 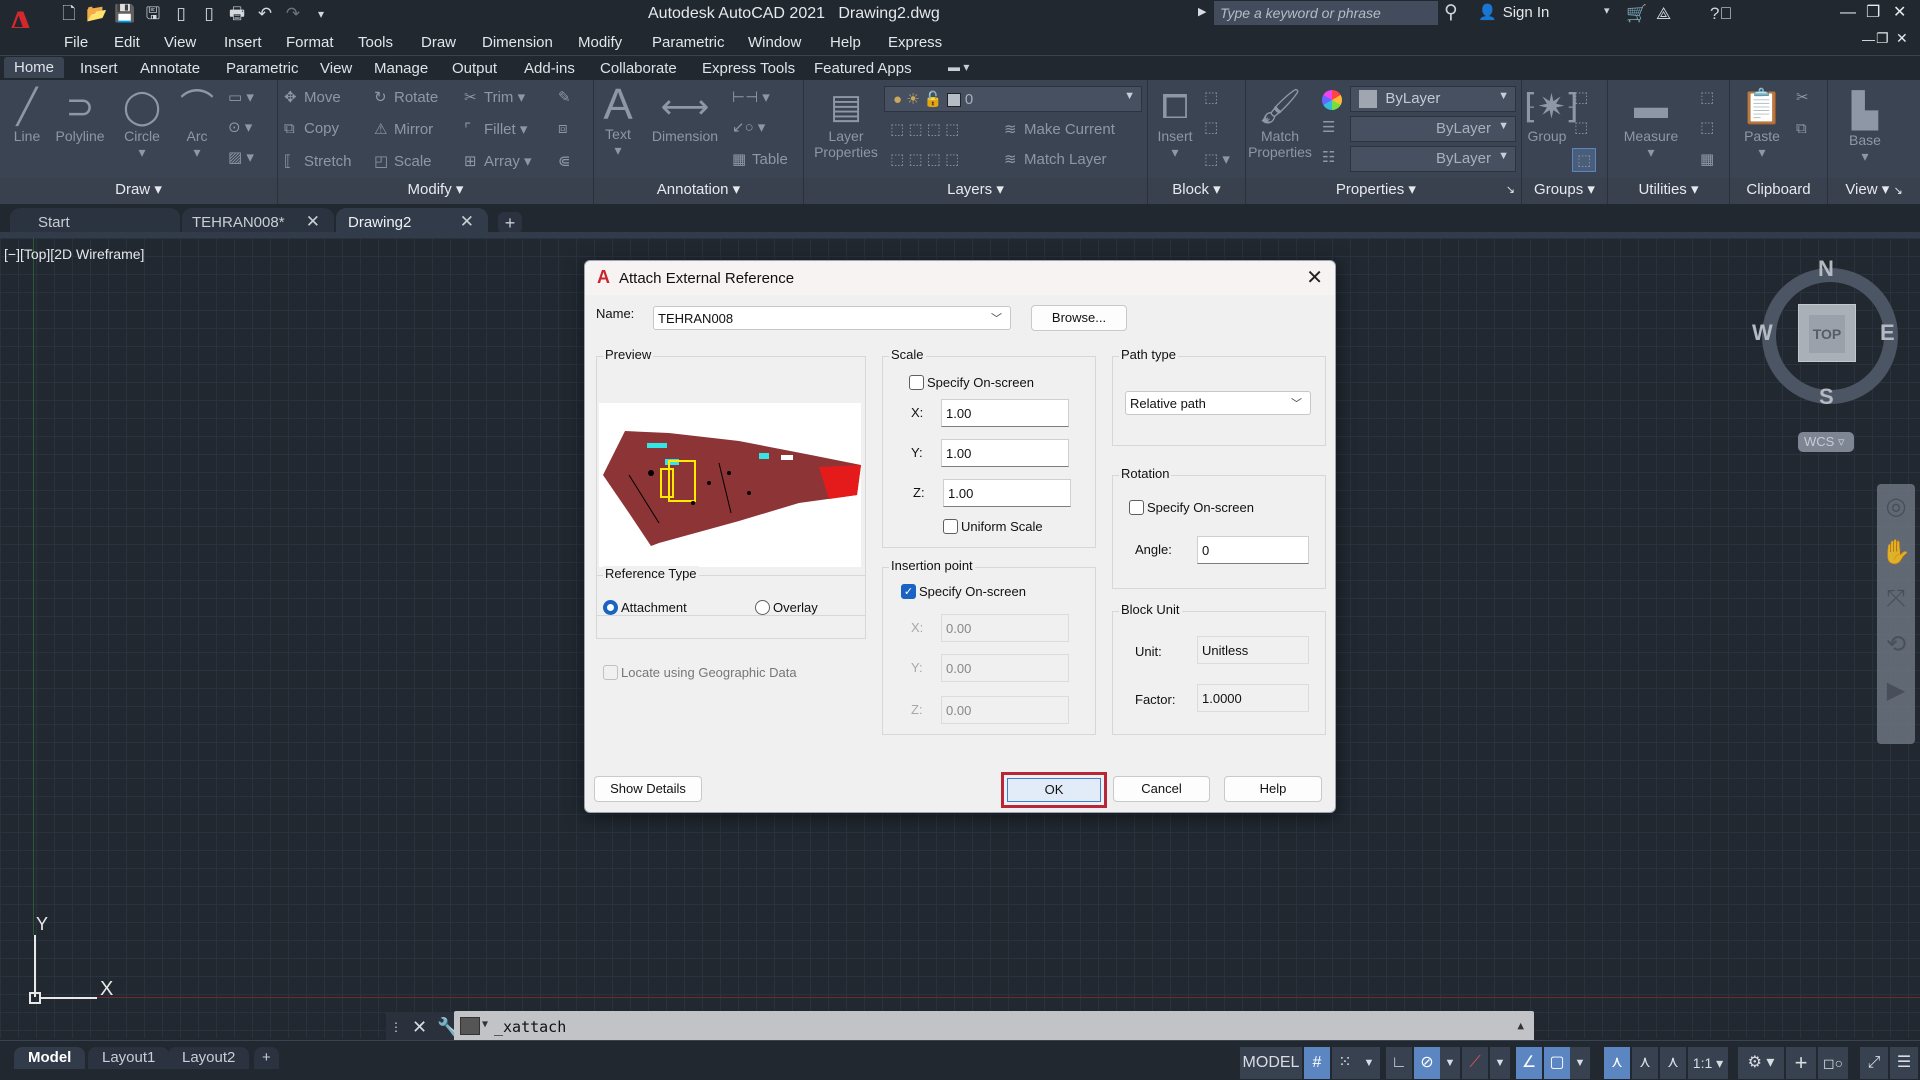 I want to click on table-button: ▦ Table, so click(x=760, y=159).